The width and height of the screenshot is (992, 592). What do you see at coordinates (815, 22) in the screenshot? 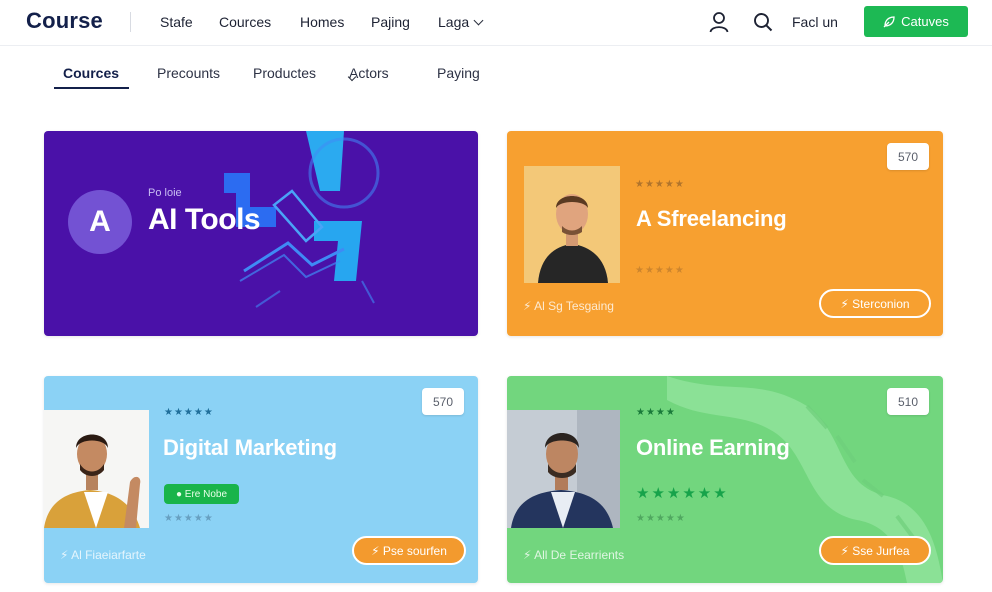
I see `find-link: Facl un` at bounding box center [815, 22].